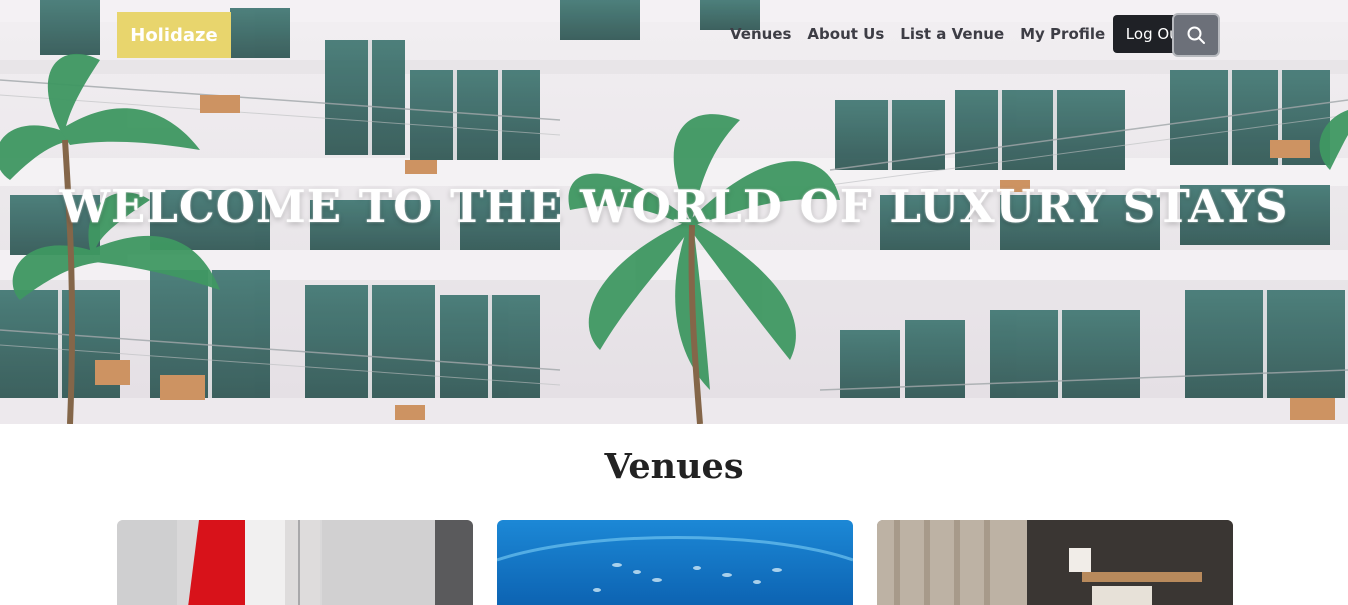 This screenshot has width=1348, height=605. I want to click on nav-link-my-profile: My Profile, so click(1062, 34).